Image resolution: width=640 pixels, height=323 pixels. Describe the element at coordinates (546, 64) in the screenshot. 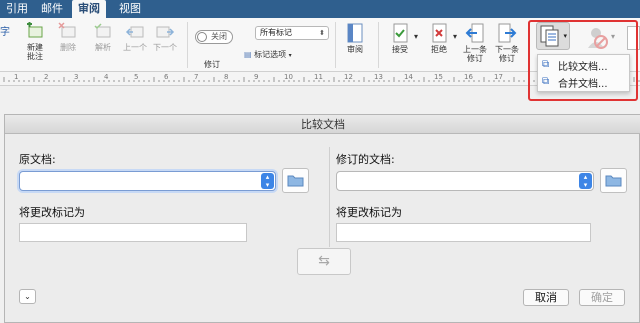

I see `compare-small-icon: ⧉` at that location.